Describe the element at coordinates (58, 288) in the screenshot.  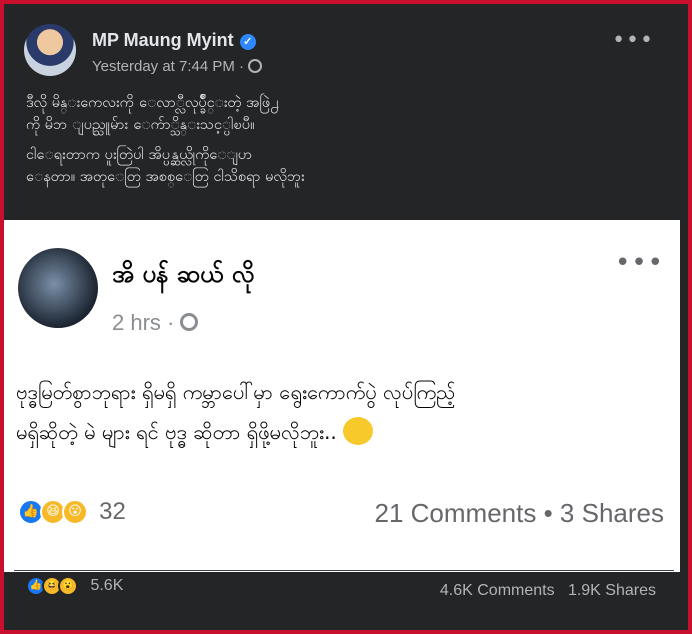
I see `shared-author-avatar` at that location.